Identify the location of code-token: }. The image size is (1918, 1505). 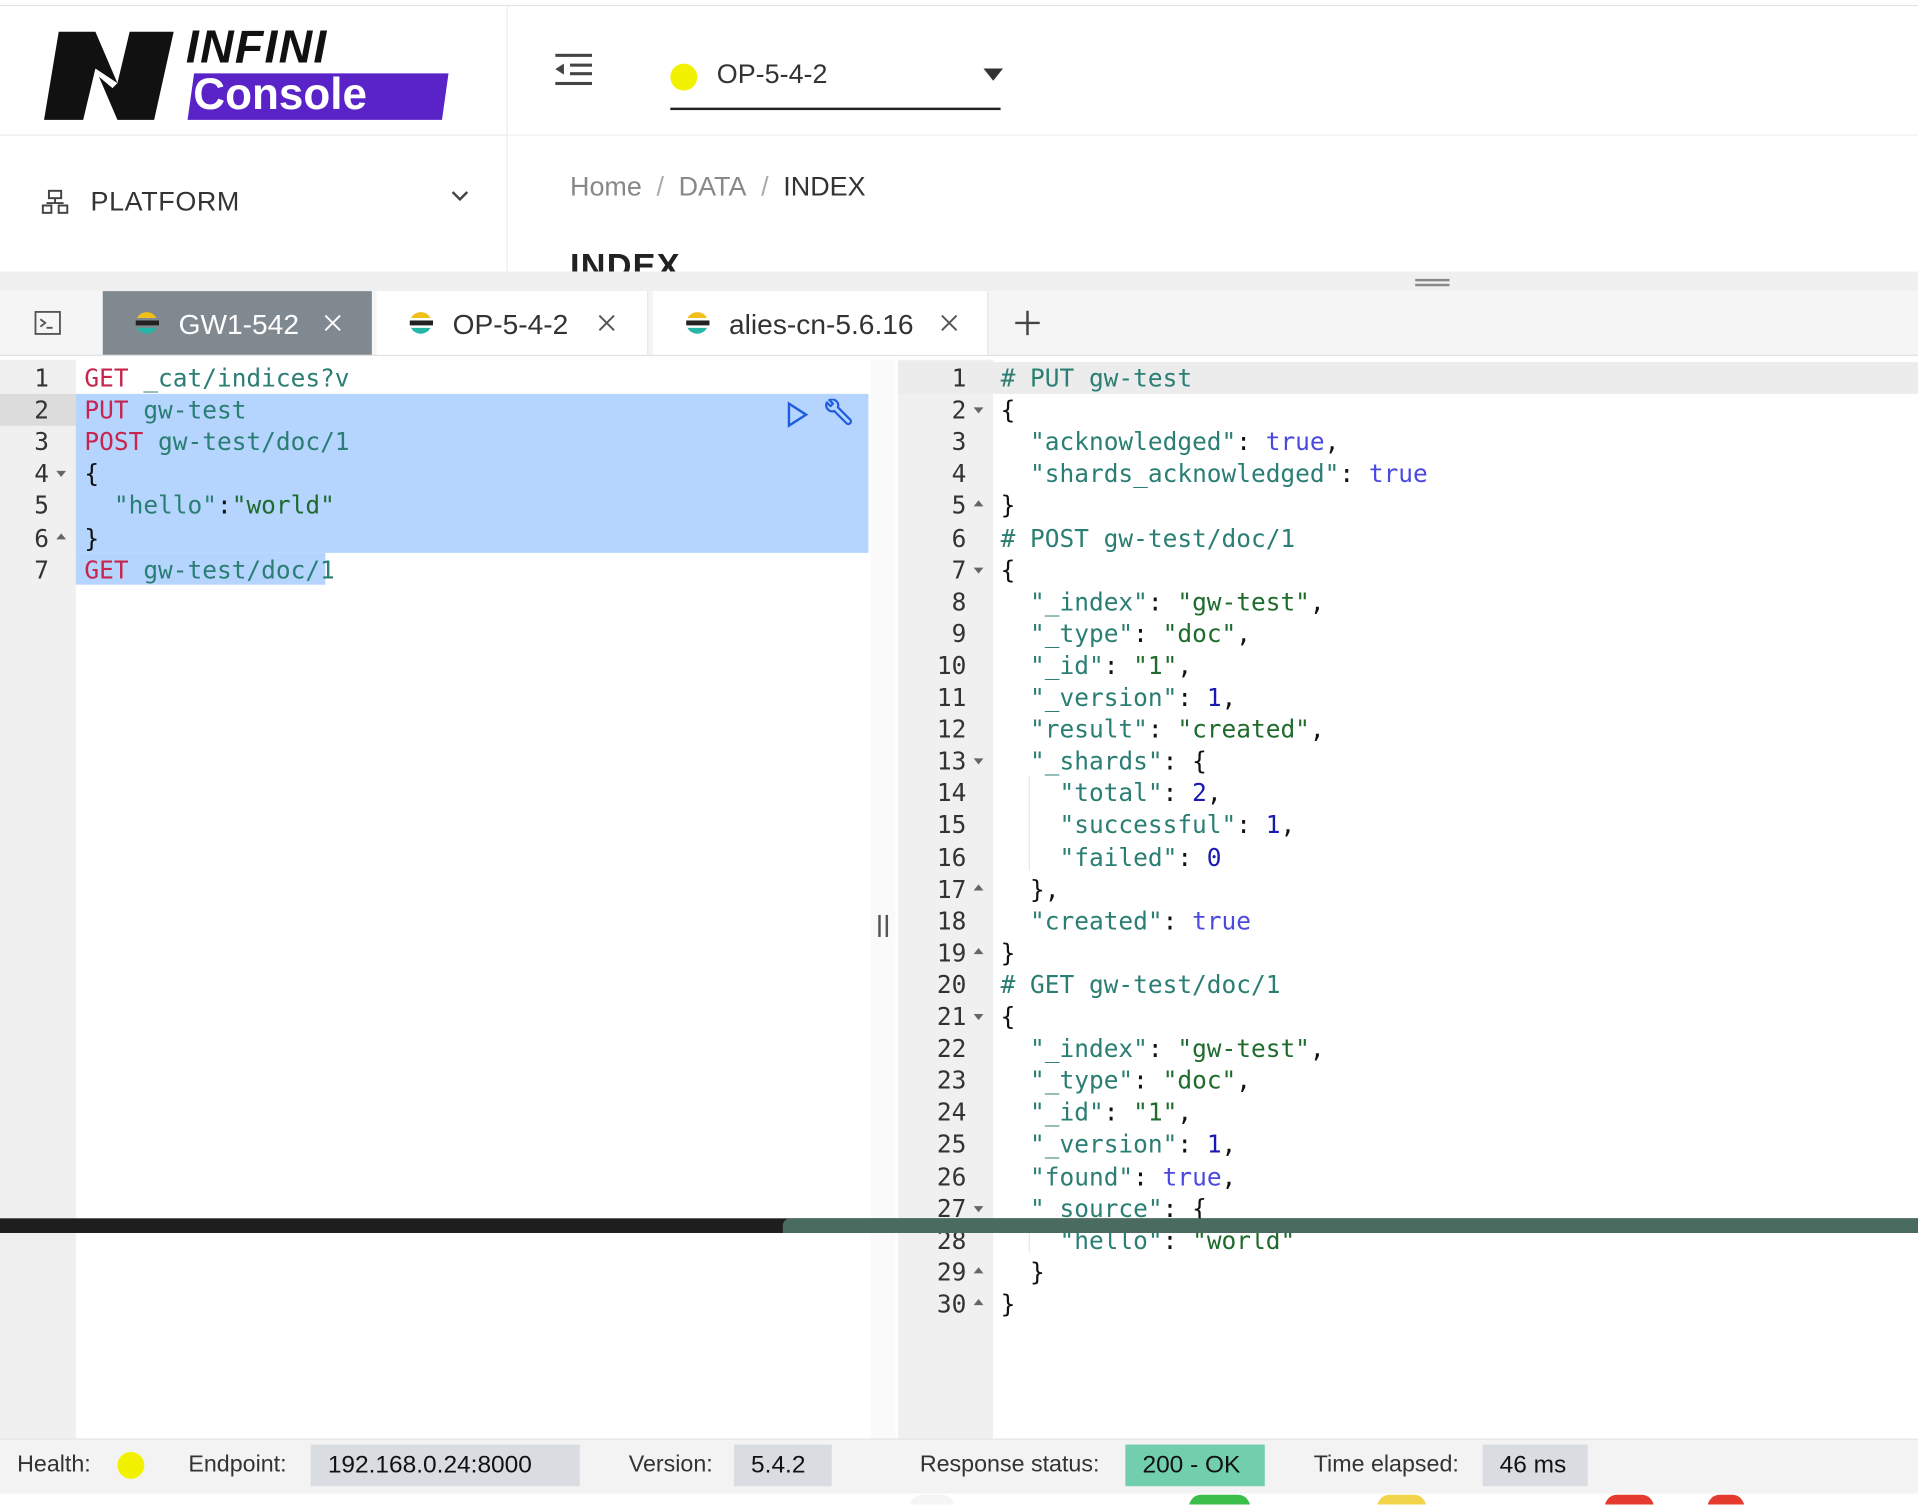
(1008, 952).